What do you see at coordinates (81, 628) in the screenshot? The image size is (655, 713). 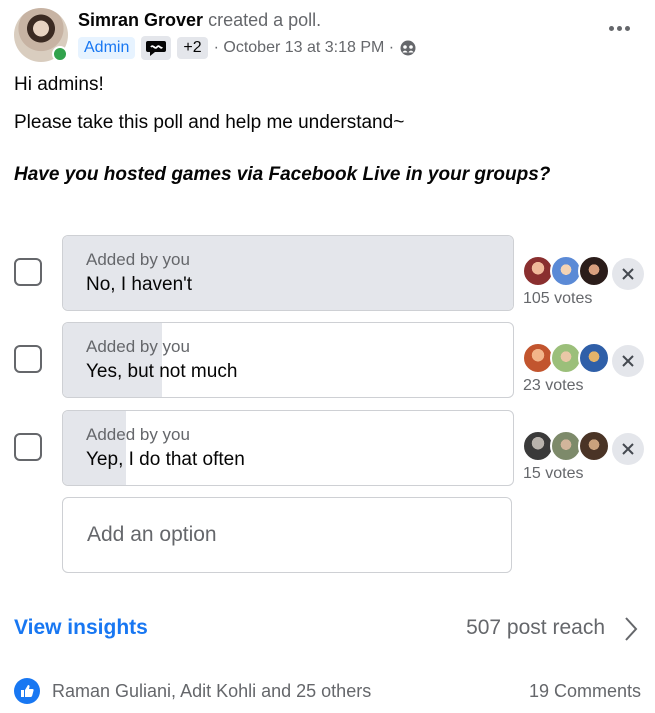 I see `view-insights-link: View insights` at bounding box center [81, 628].